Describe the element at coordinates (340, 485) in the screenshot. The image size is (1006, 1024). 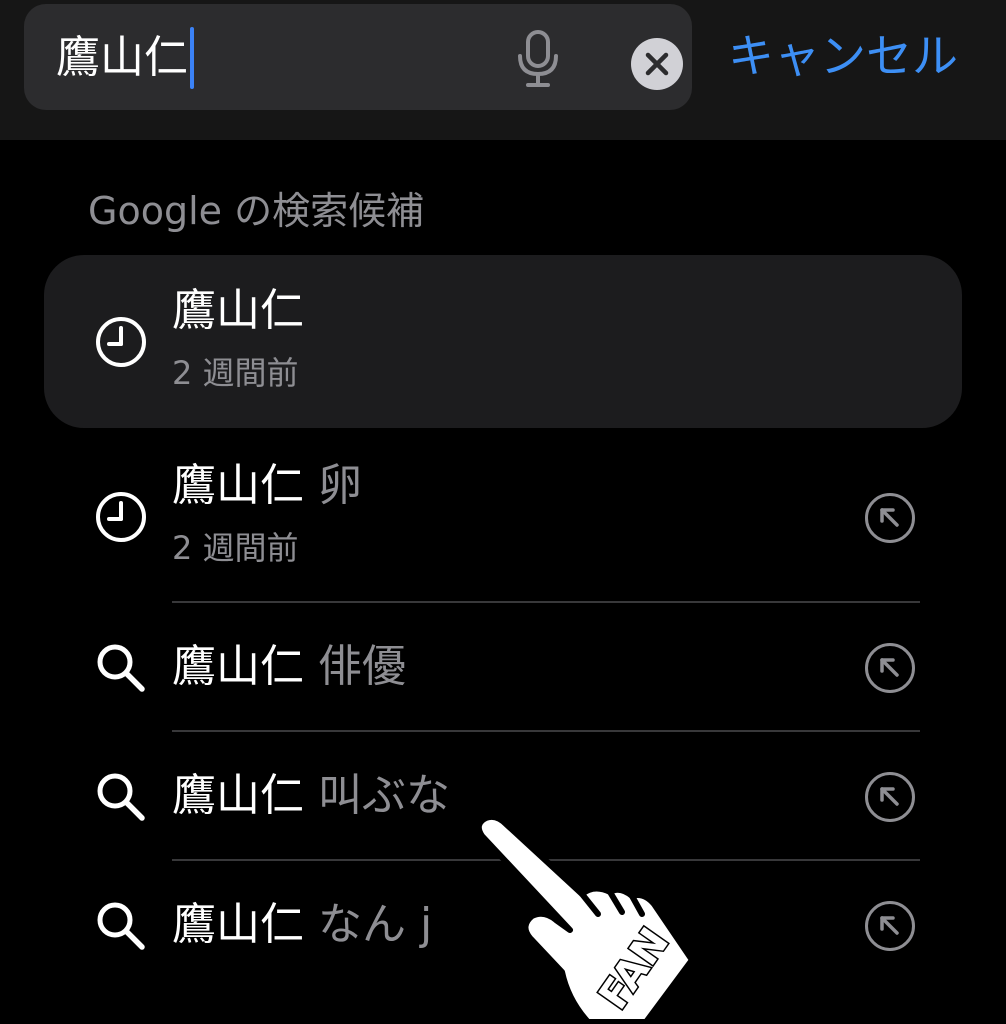
I see `suggestion-suffix: 卵` at that location.